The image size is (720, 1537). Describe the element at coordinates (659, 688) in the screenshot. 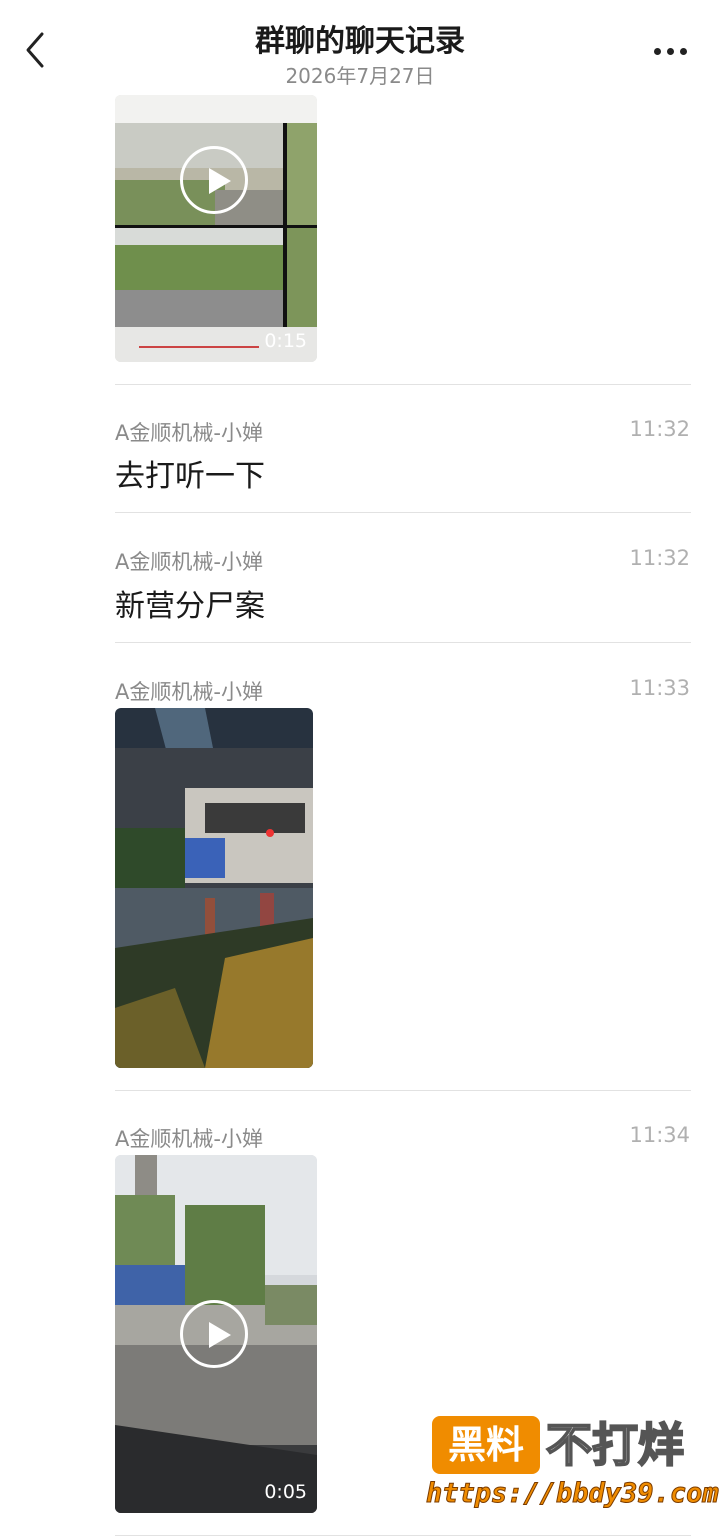

I see `message-time: 11:33` at that location.